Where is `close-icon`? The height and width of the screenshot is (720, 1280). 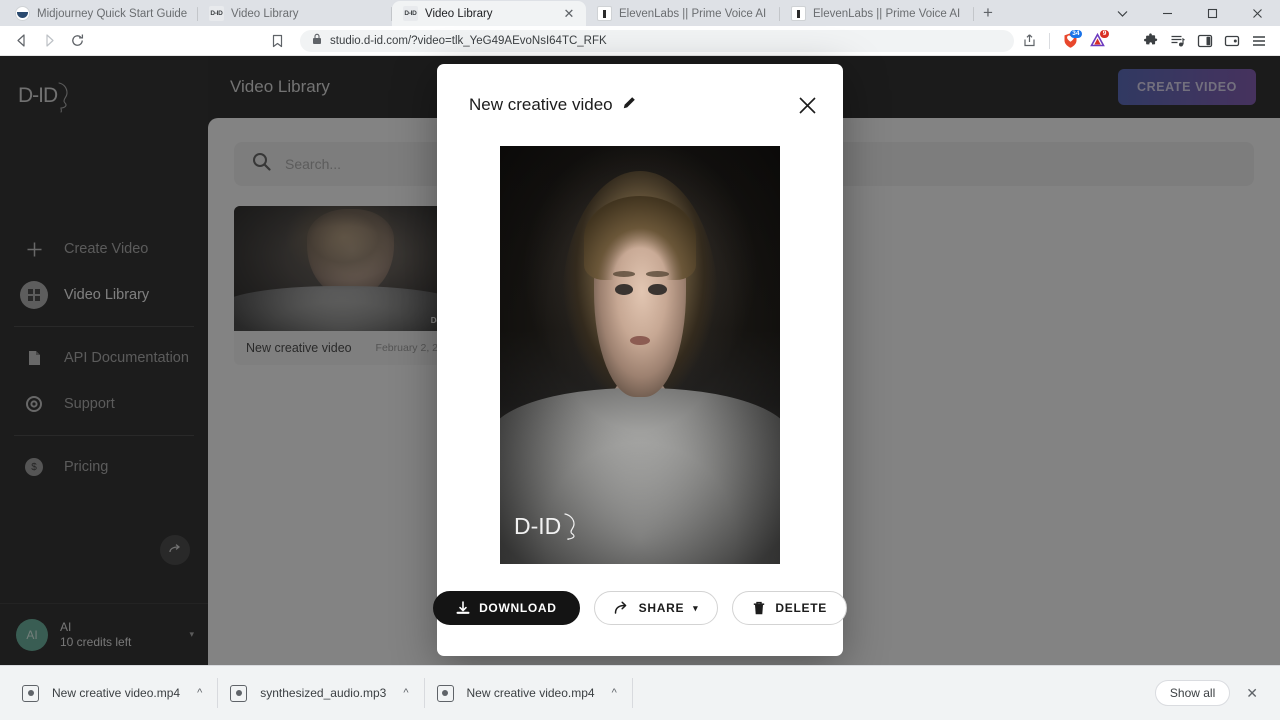
close-icon is located at coordinates (807, 105).